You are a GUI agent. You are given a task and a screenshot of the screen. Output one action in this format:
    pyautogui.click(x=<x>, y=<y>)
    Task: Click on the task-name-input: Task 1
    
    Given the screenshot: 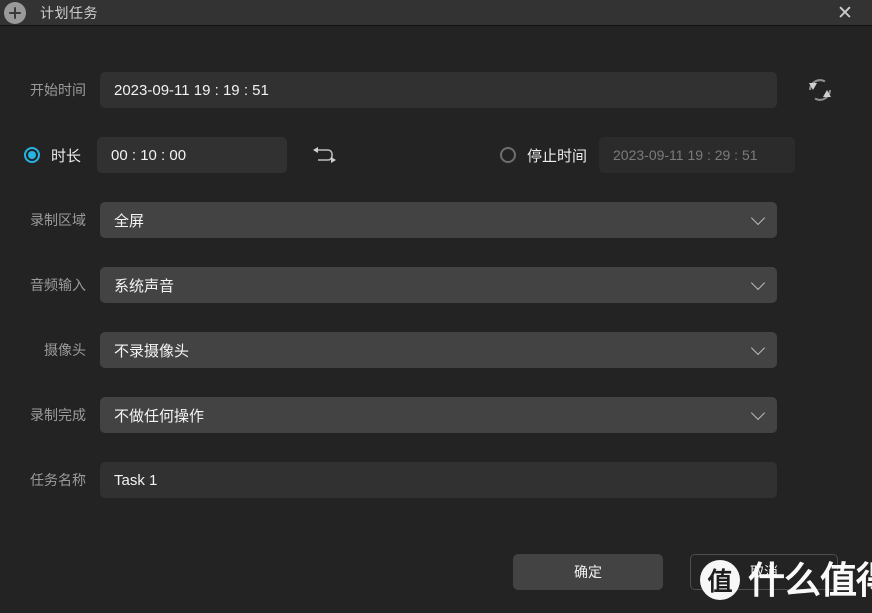 What is the action you would take?
    pyautogui.click(x=438, y=480)
    